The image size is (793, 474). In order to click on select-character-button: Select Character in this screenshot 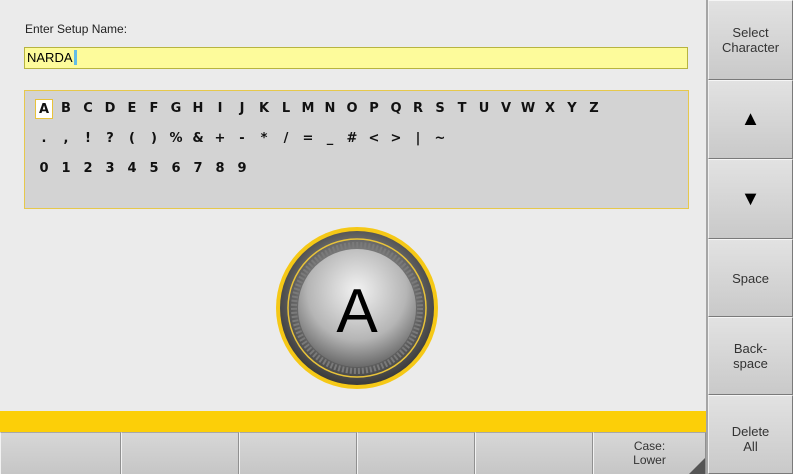, I will do `click(750, 40)`.